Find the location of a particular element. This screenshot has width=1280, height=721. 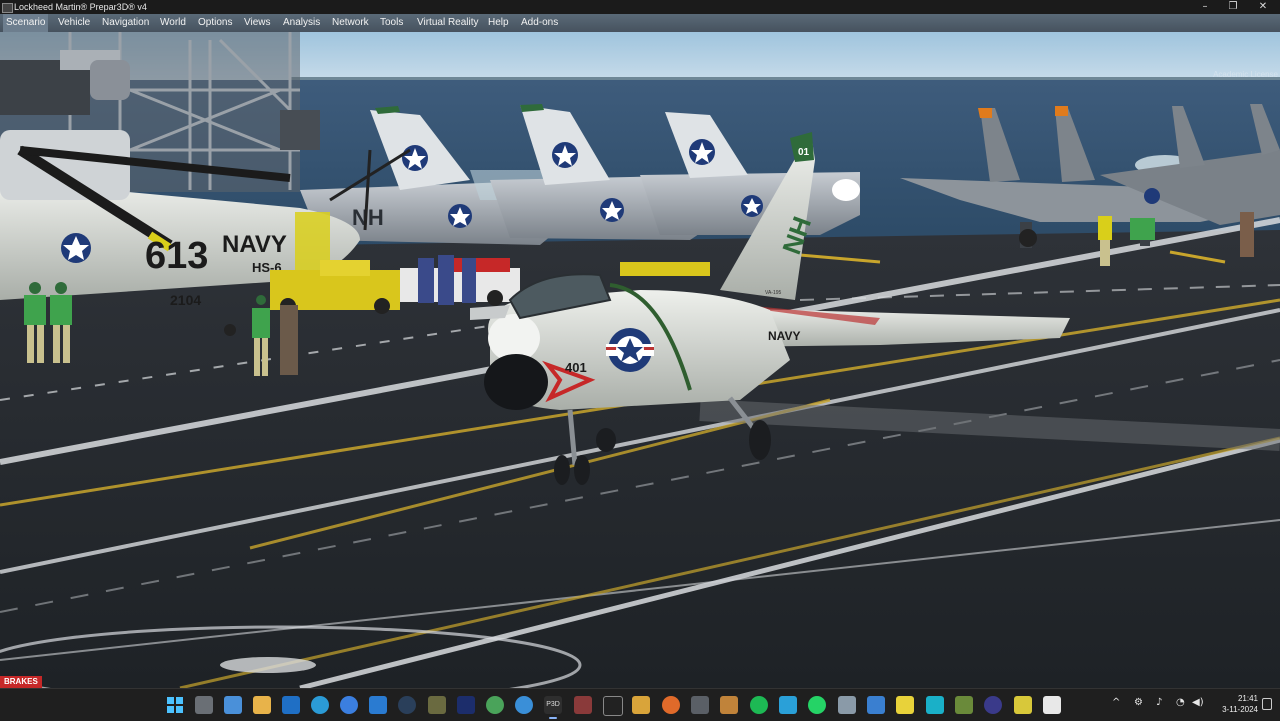

xbox-icon is located at coordinates (495, 705).